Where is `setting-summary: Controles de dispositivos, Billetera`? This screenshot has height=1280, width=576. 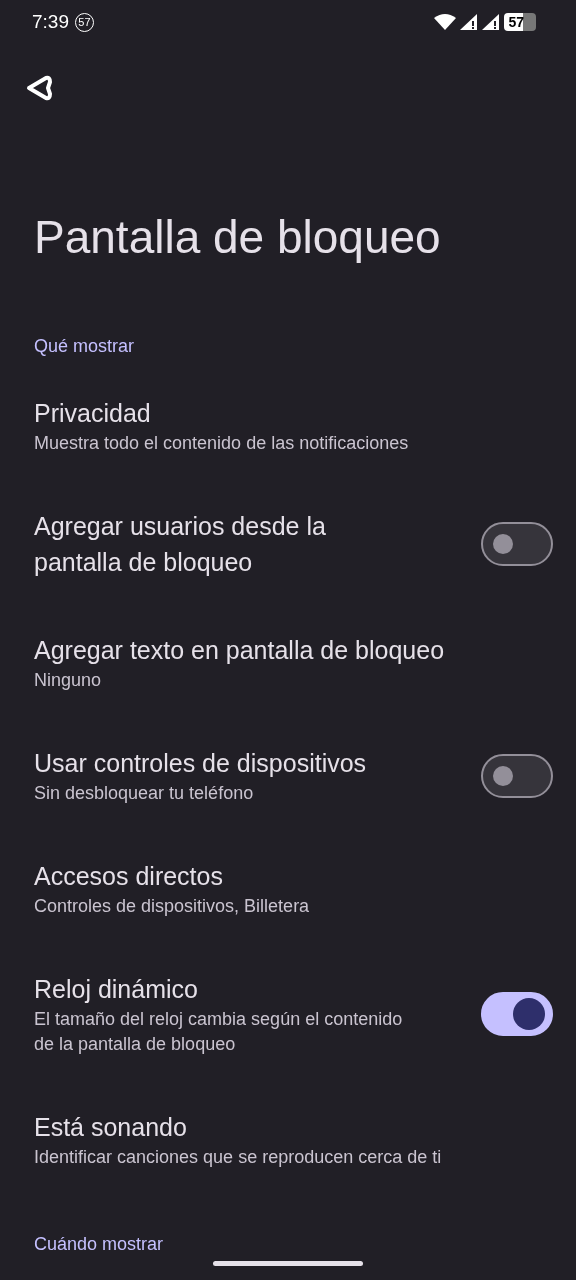 setting-summary: Controles de dispositivos, Billetera is located at coordinates (172, 906).